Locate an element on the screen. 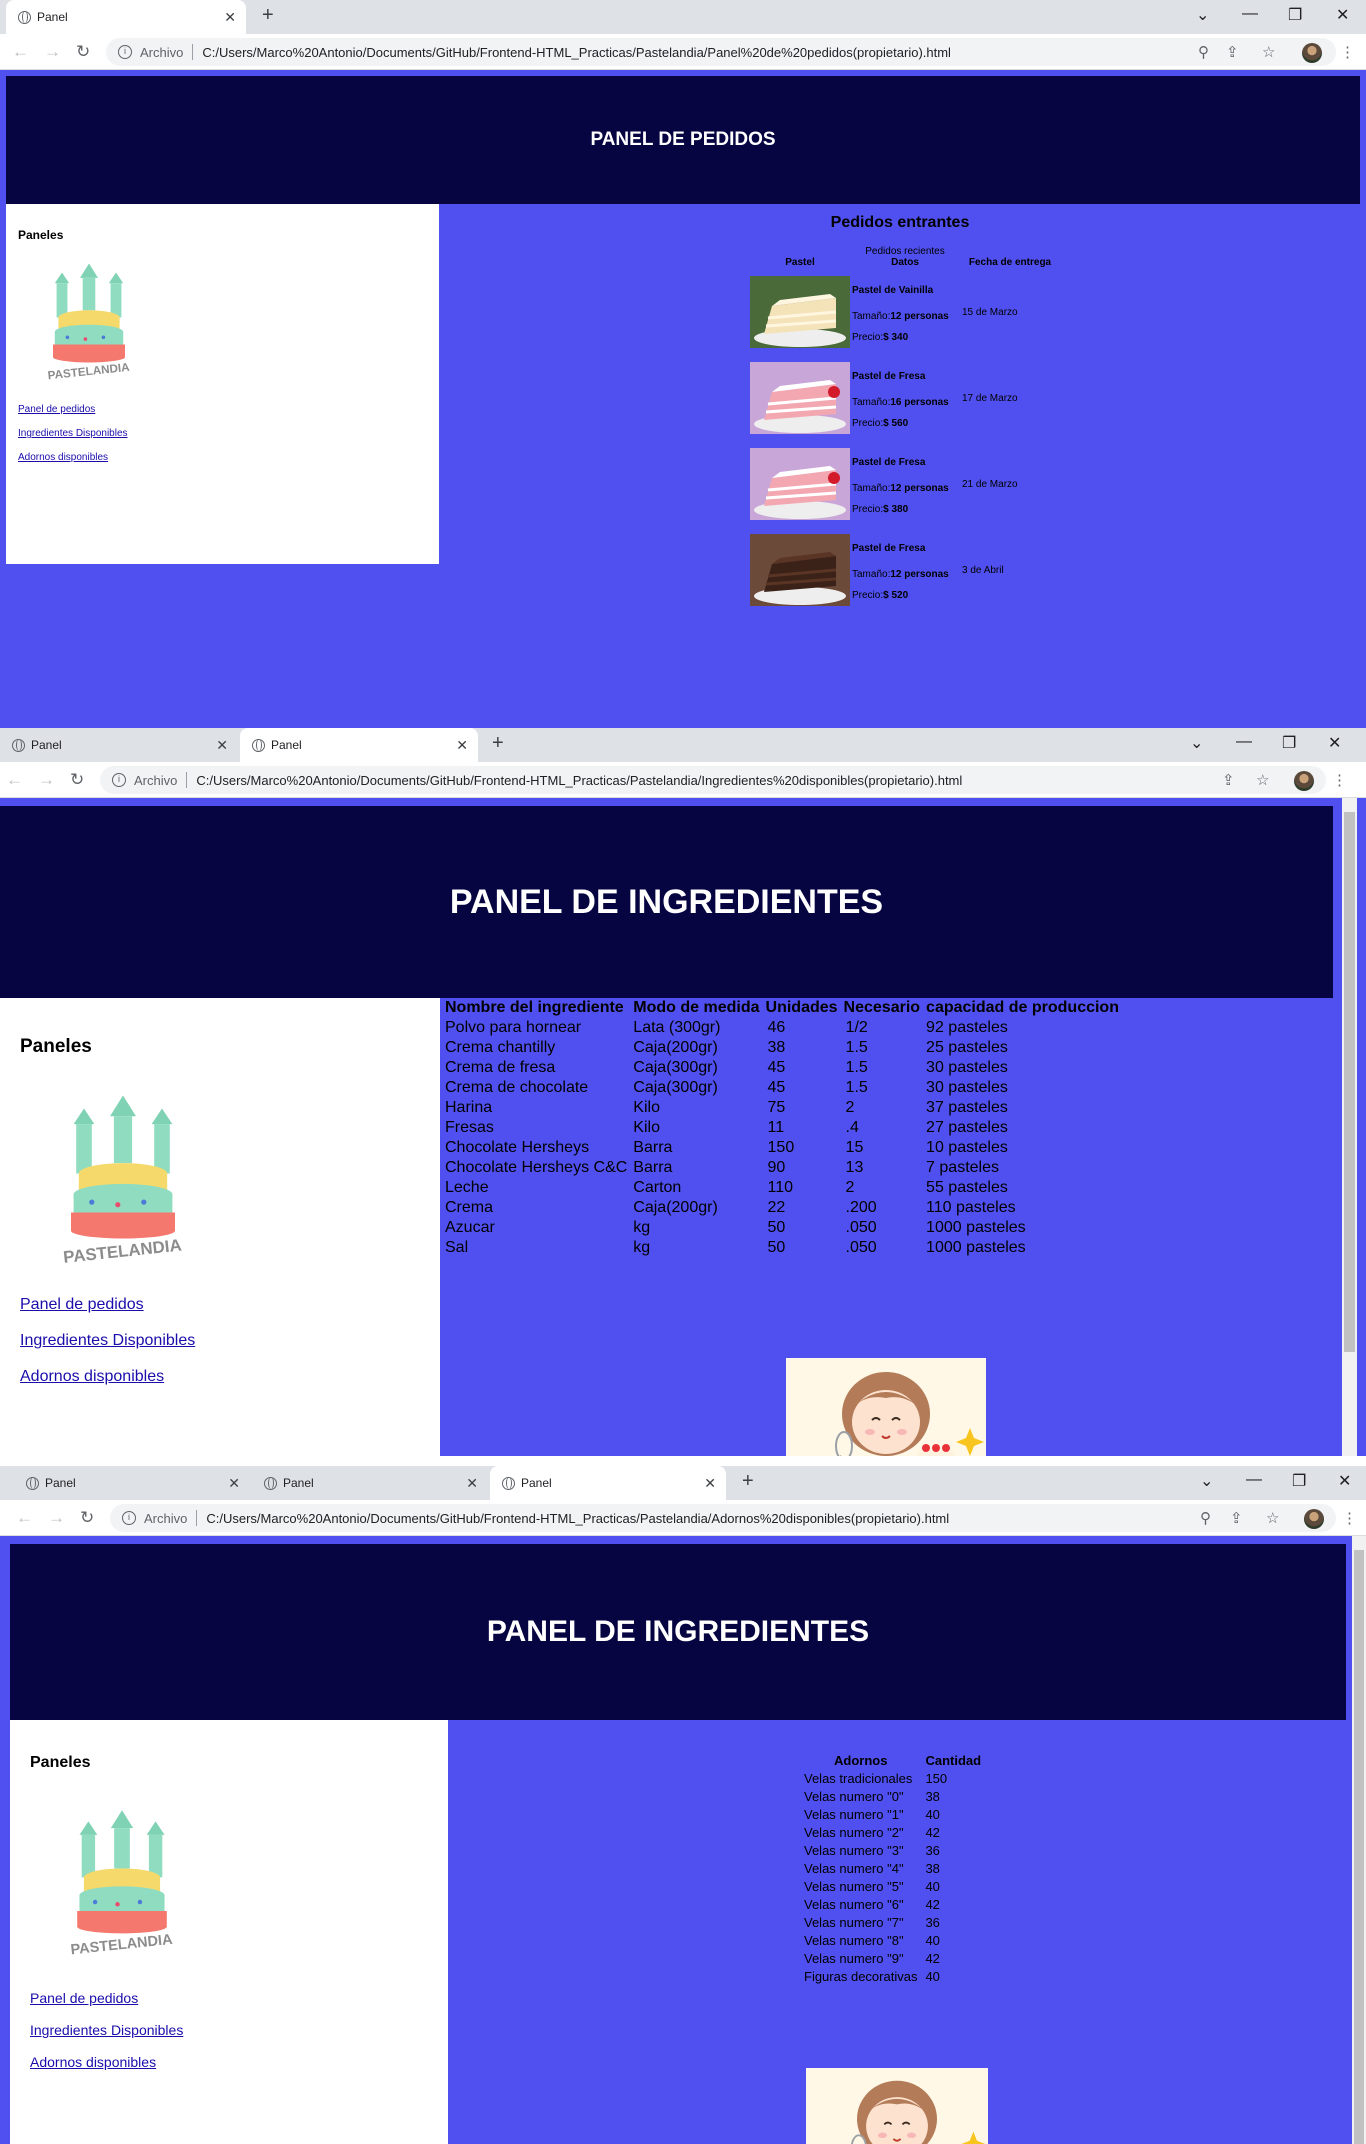 This screenshot has height=2144, width=1366. adorno-cell: Velas numero "9" is located at coordinates (854, 1958).